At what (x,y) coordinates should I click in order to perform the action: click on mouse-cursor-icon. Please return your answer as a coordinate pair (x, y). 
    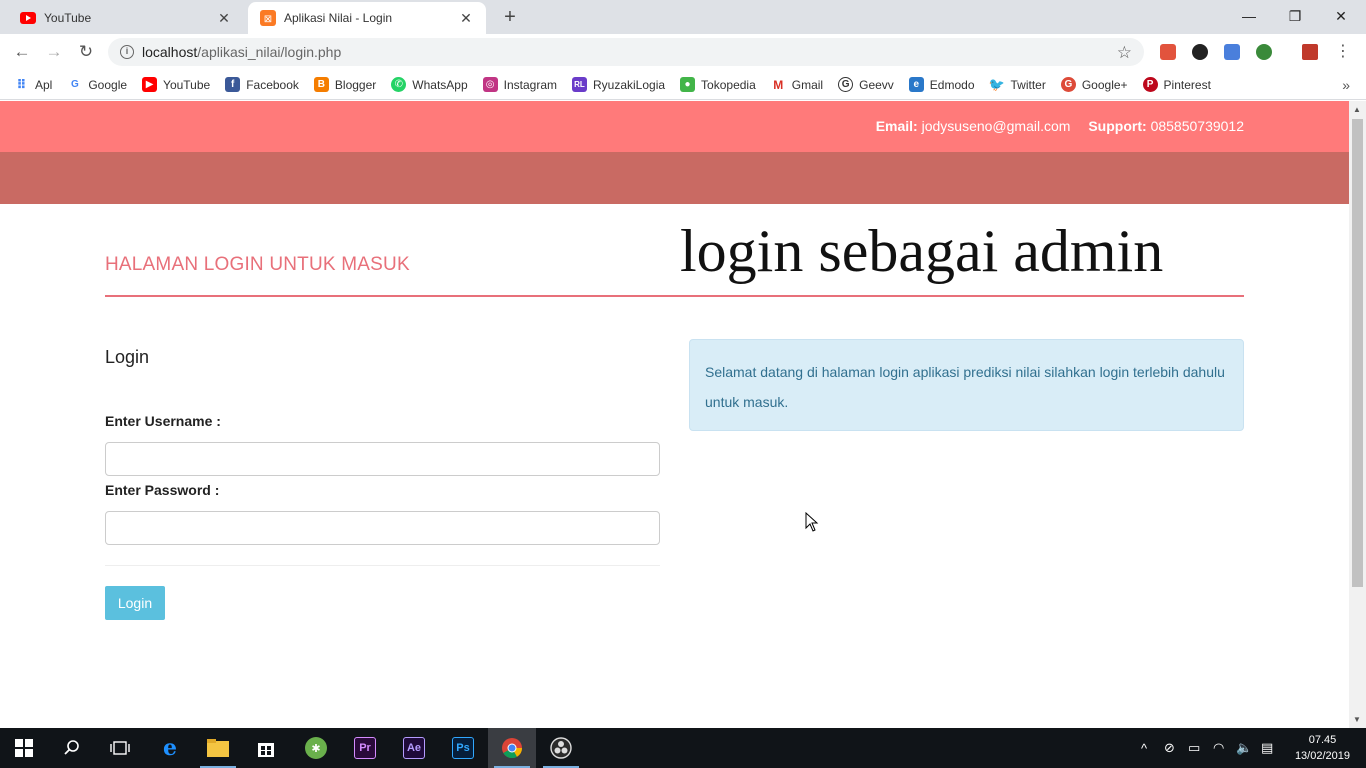
    Looking at the image, I should click on (812, 522).